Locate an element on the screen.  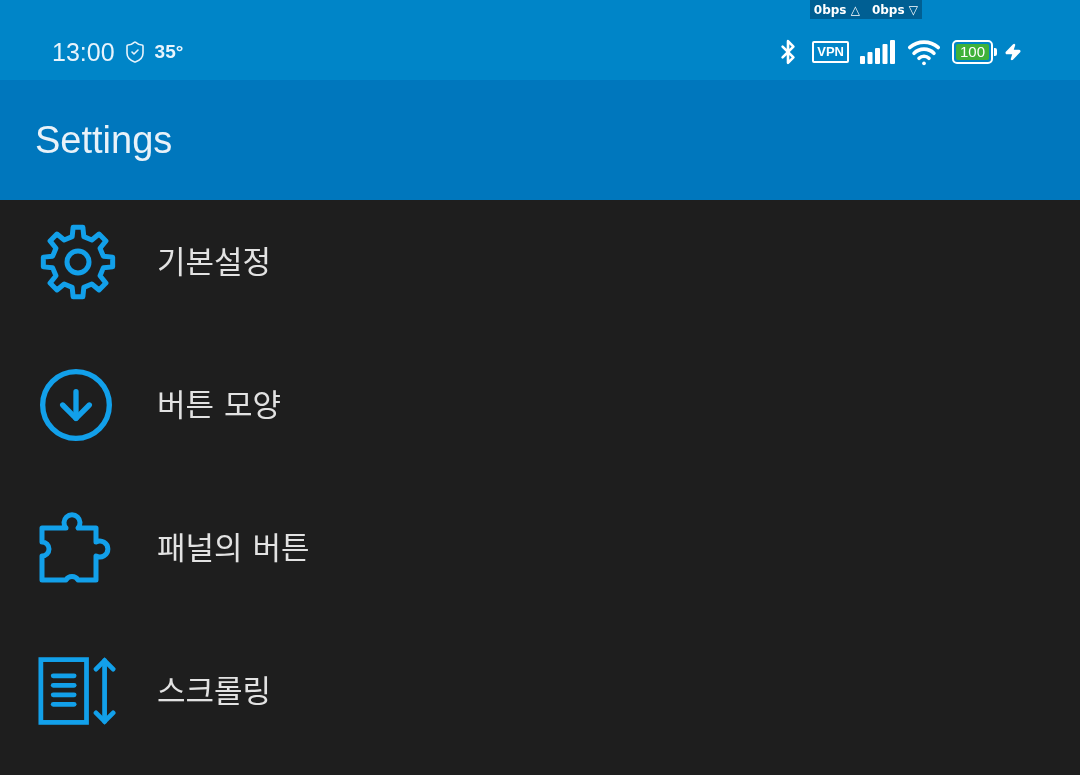
page-title: Settings is located at coordinates (104, 140).